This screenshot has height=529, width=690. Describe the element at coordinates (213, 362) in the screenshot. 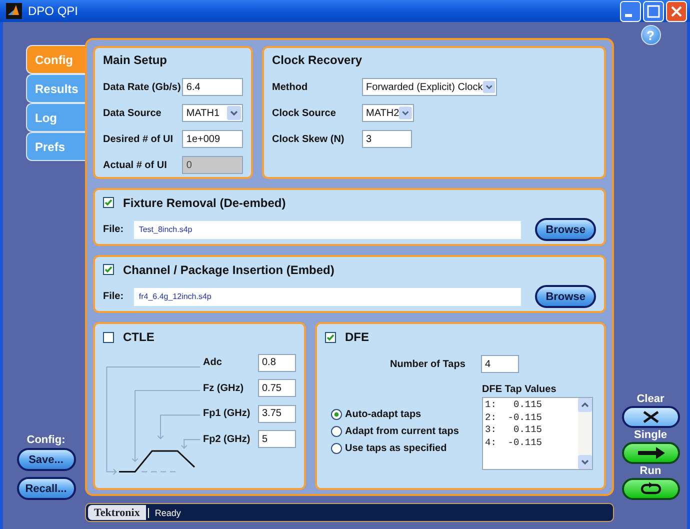

I see `field-label: Adc` at that location.